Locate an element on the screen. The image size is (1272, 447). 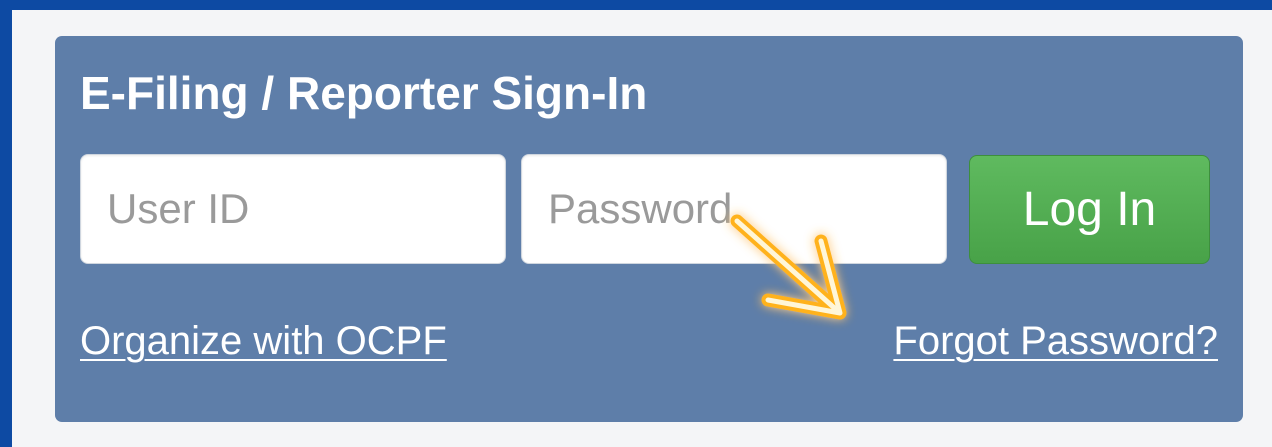
forgot-password-link: Forgot Password? is located at coordinates (1055, 341).